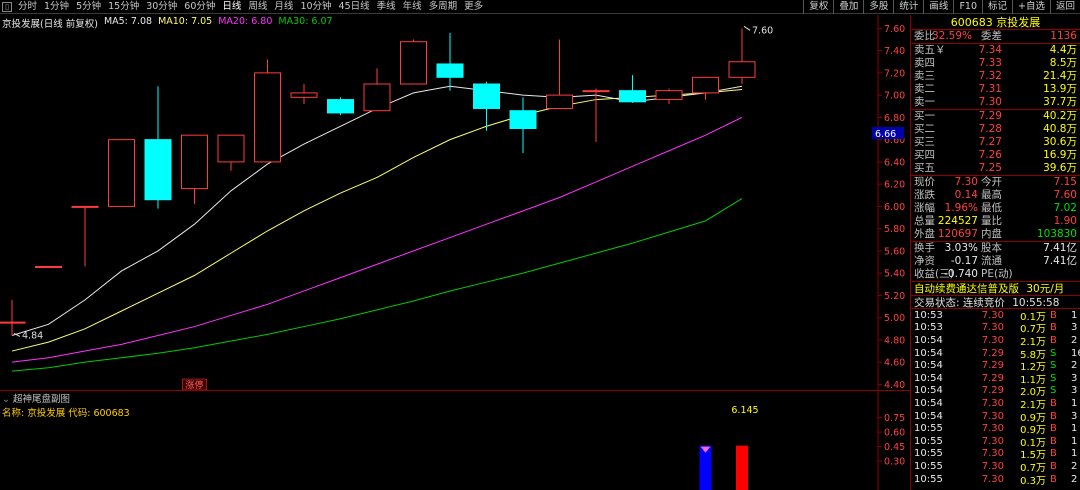  What do you see at coordinates (990, 63) in the screenshot?
I see `book-price: 7.33` at bounding box center [990, 63].